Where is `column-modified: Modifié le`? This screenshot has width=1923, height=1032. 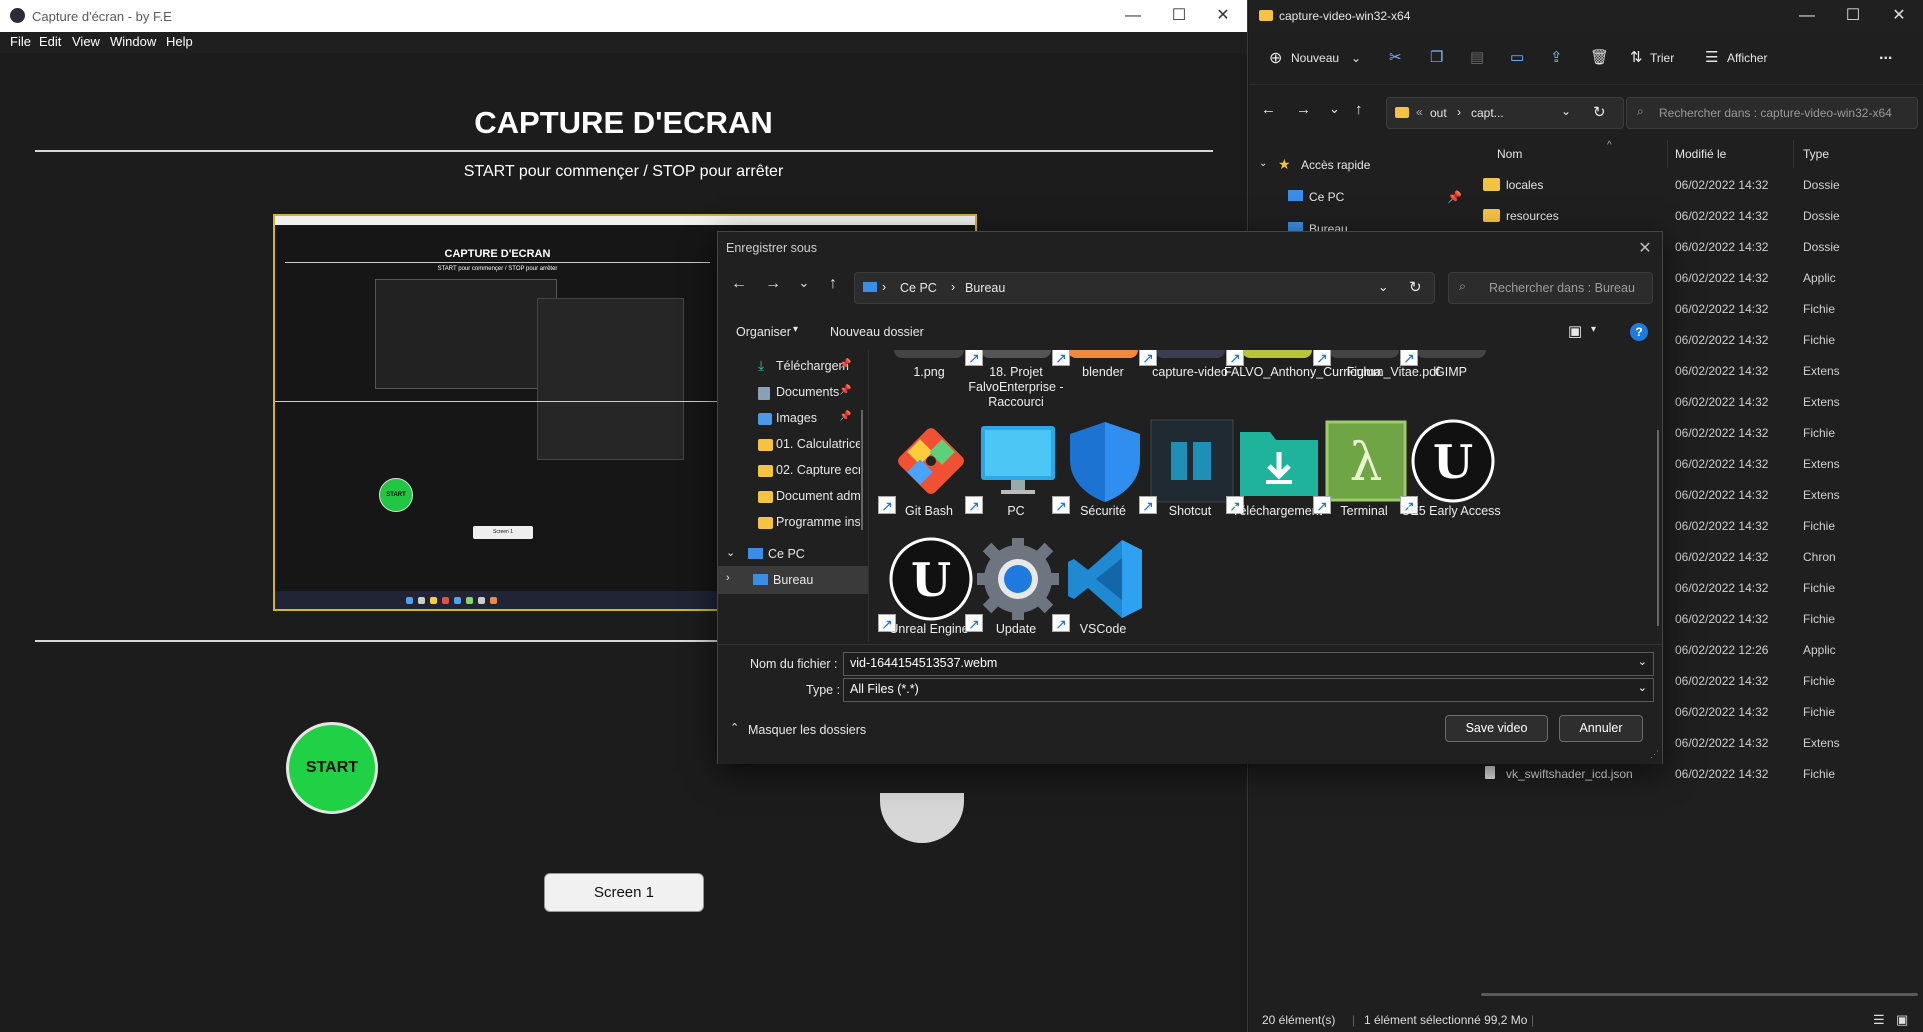
column-modified: Modifié le is located at coordinates (1700, 154).